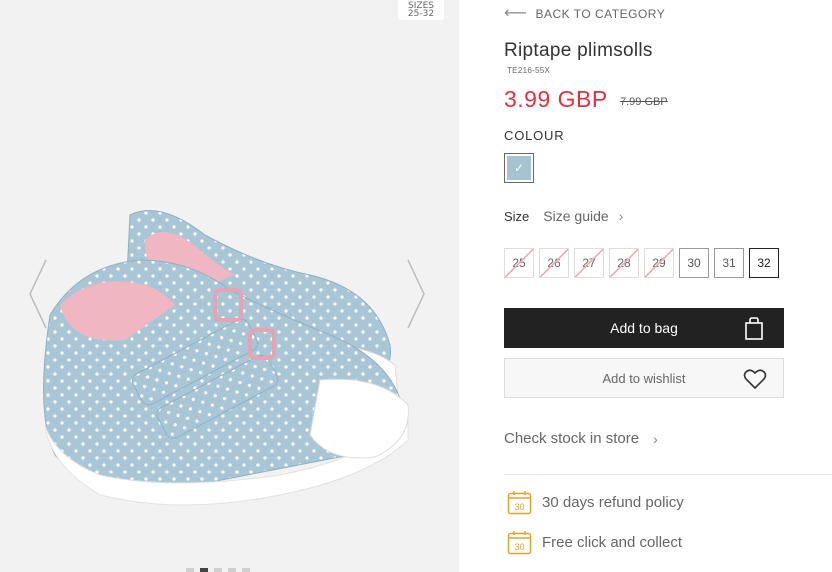 The width and height of the screenshot is (832, 572). I want to click on size-option-32: 32, so click(764, 263).